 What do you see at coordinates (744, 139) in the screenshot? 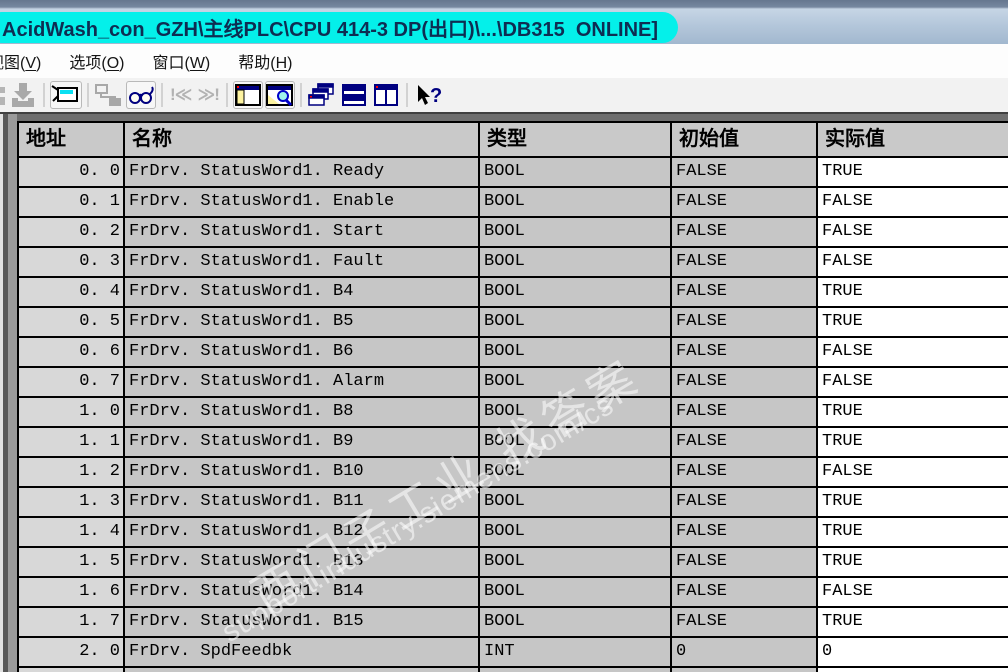
I see `column-header: 初始值` at bounding box center [744, 139].